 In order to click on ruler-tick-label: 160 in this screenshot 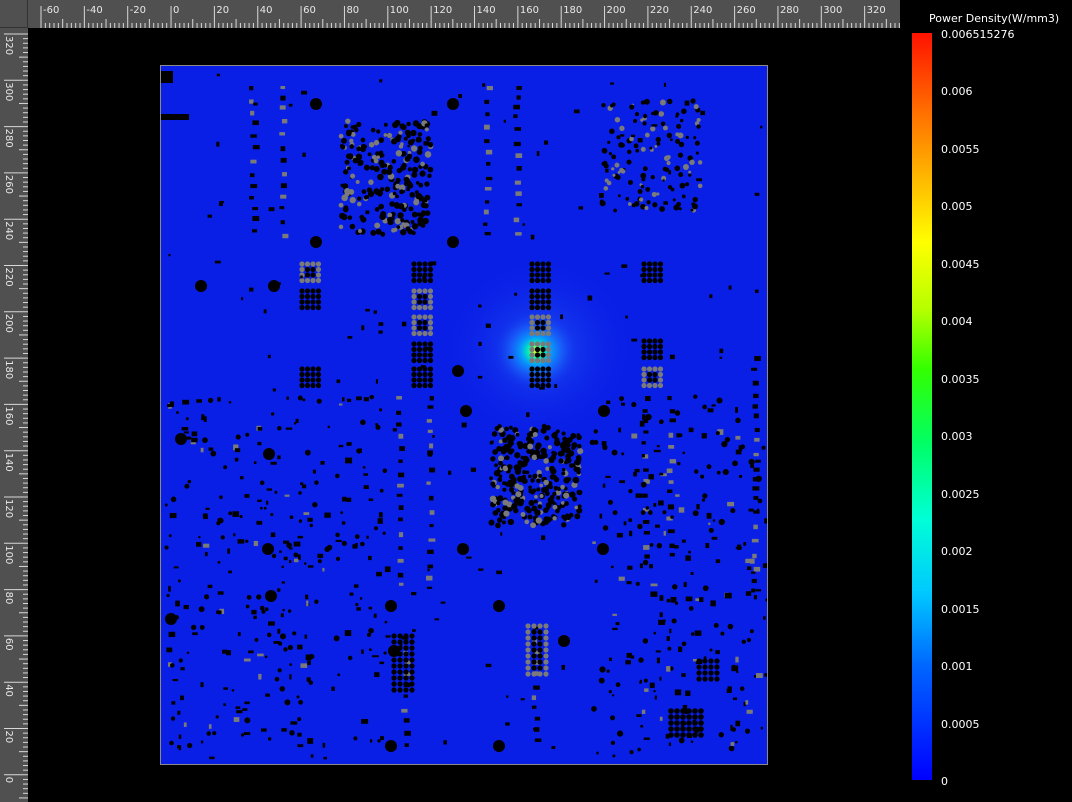, I will do `click(8, 415)`.